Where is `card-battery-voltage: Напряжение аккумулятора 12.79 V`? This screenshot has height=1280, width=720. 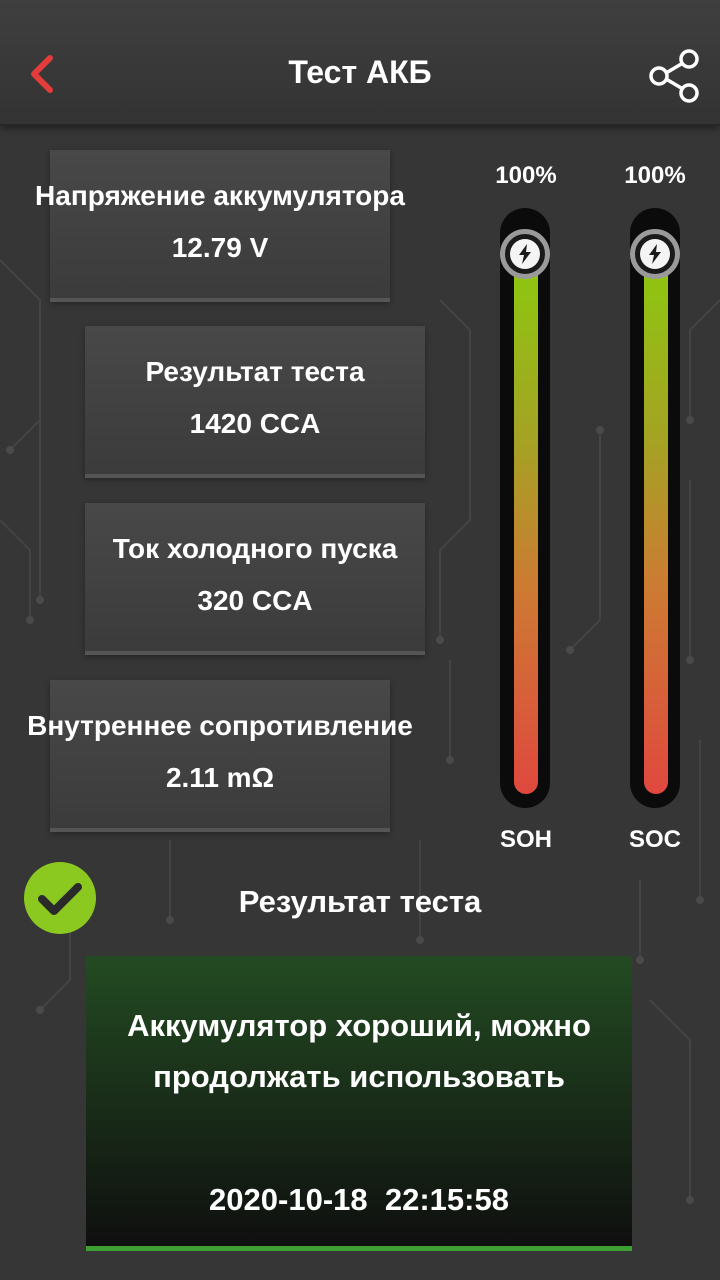
card-battery-voltage: Напряжение аккумулятора 12.79 V is located at coordinates (220, 226).